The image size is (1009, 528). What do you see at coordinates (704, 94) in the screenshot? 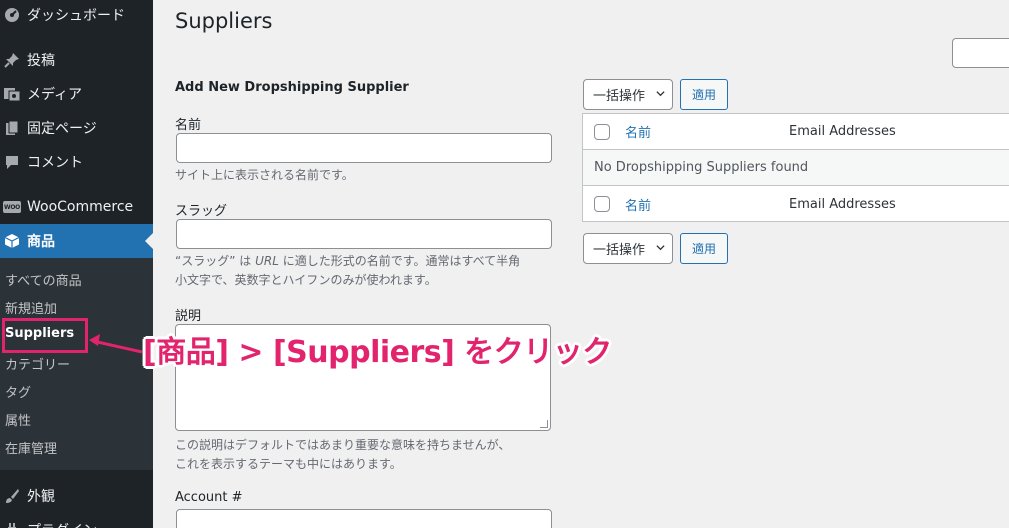
I see `apply-button-top: 適用` at bounding box center [704, 94].